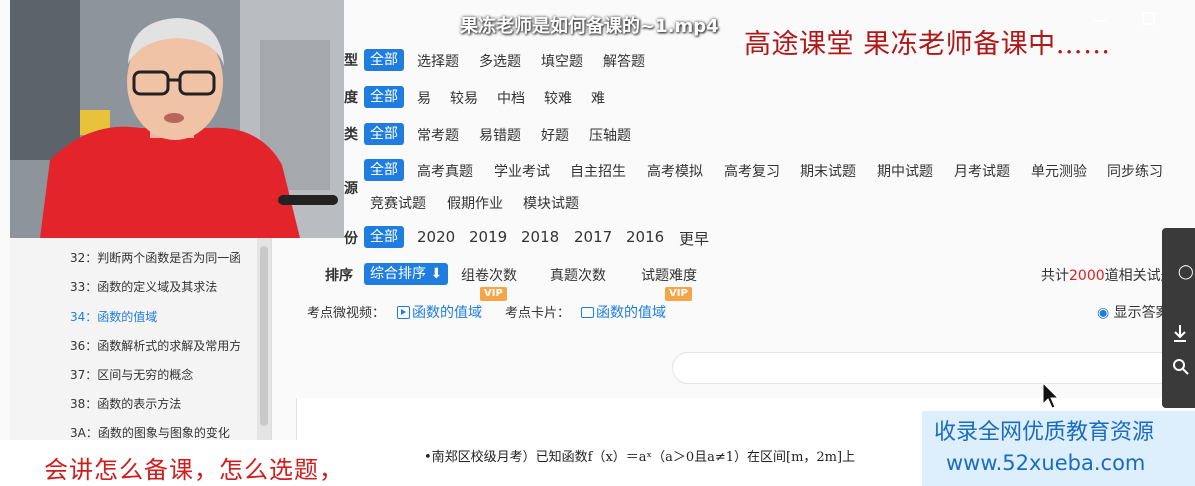  I want to click on side-toolbar: ◯, so click(1178, 318).